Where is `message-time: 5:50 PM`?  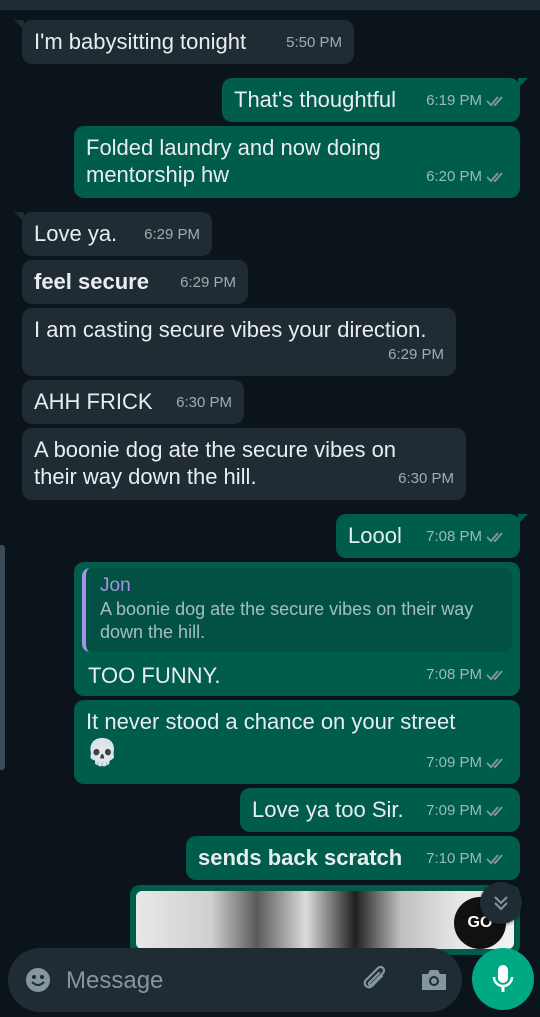
message-time: 5:50 PM is located at coordinates (314, 42).